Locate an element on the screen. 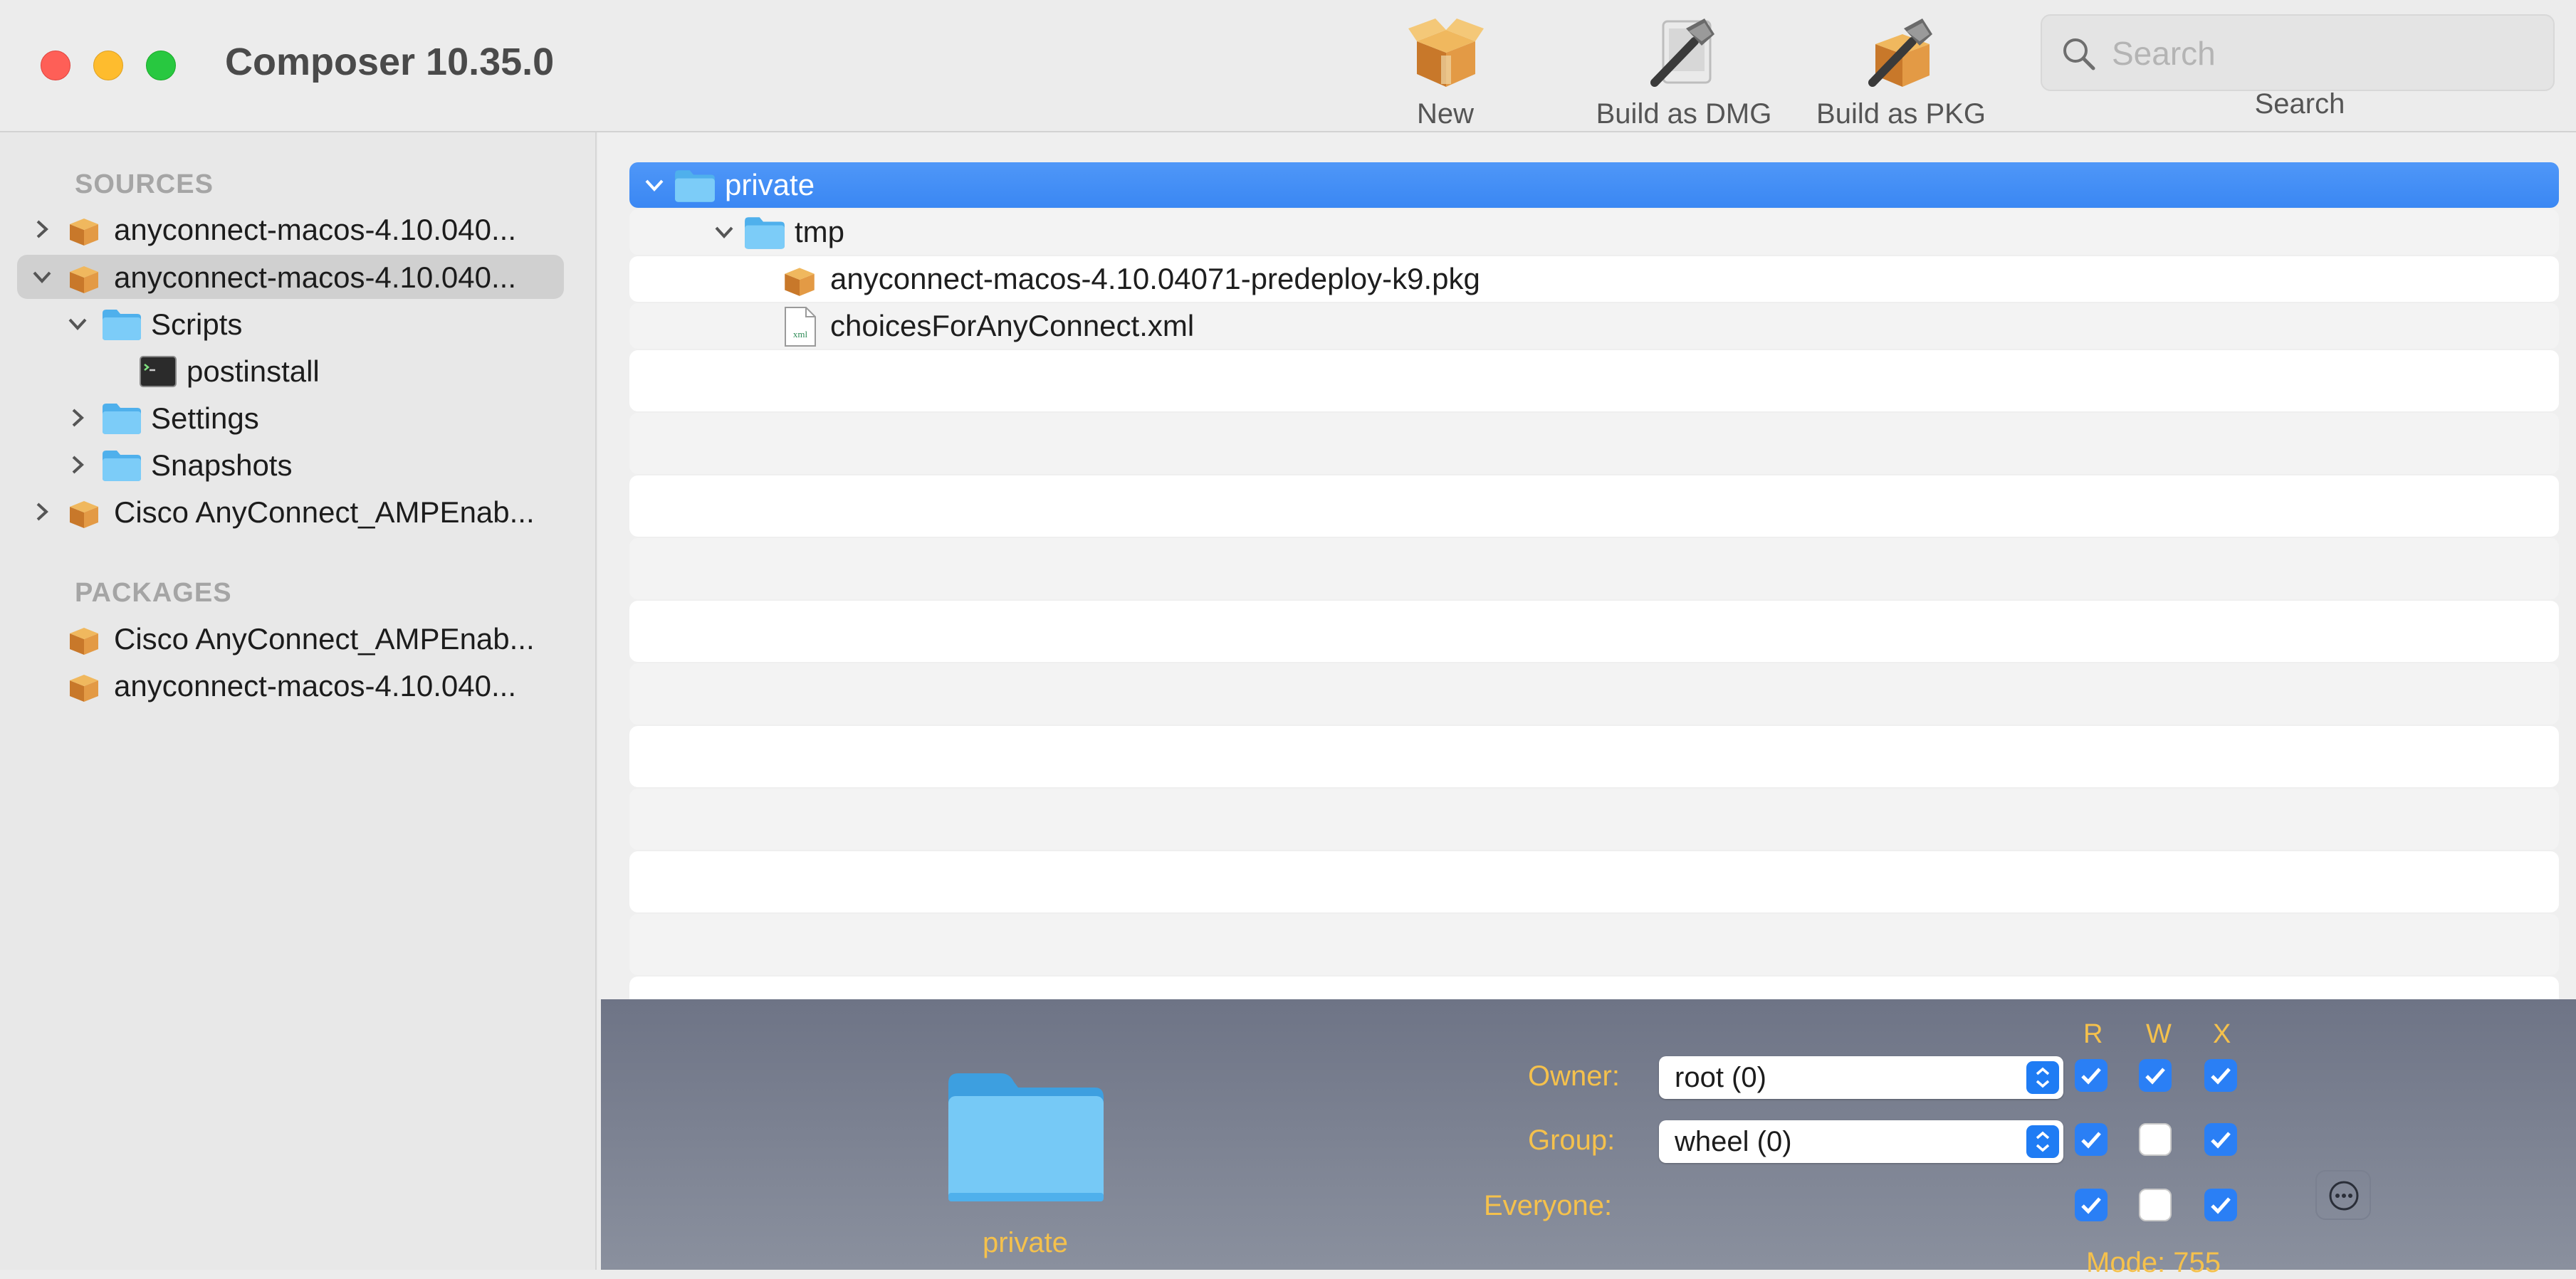 The width and height of the screenshot is (2576, 1279). read-column-header: R is located at coordinates (2093, 1034).